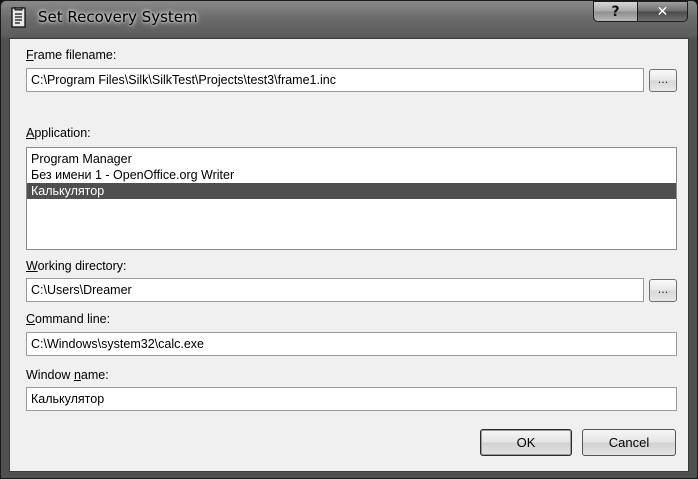 This screenshot has width=698, height=479. I want to click on cancel-button: Cancel, so click(629, 442).